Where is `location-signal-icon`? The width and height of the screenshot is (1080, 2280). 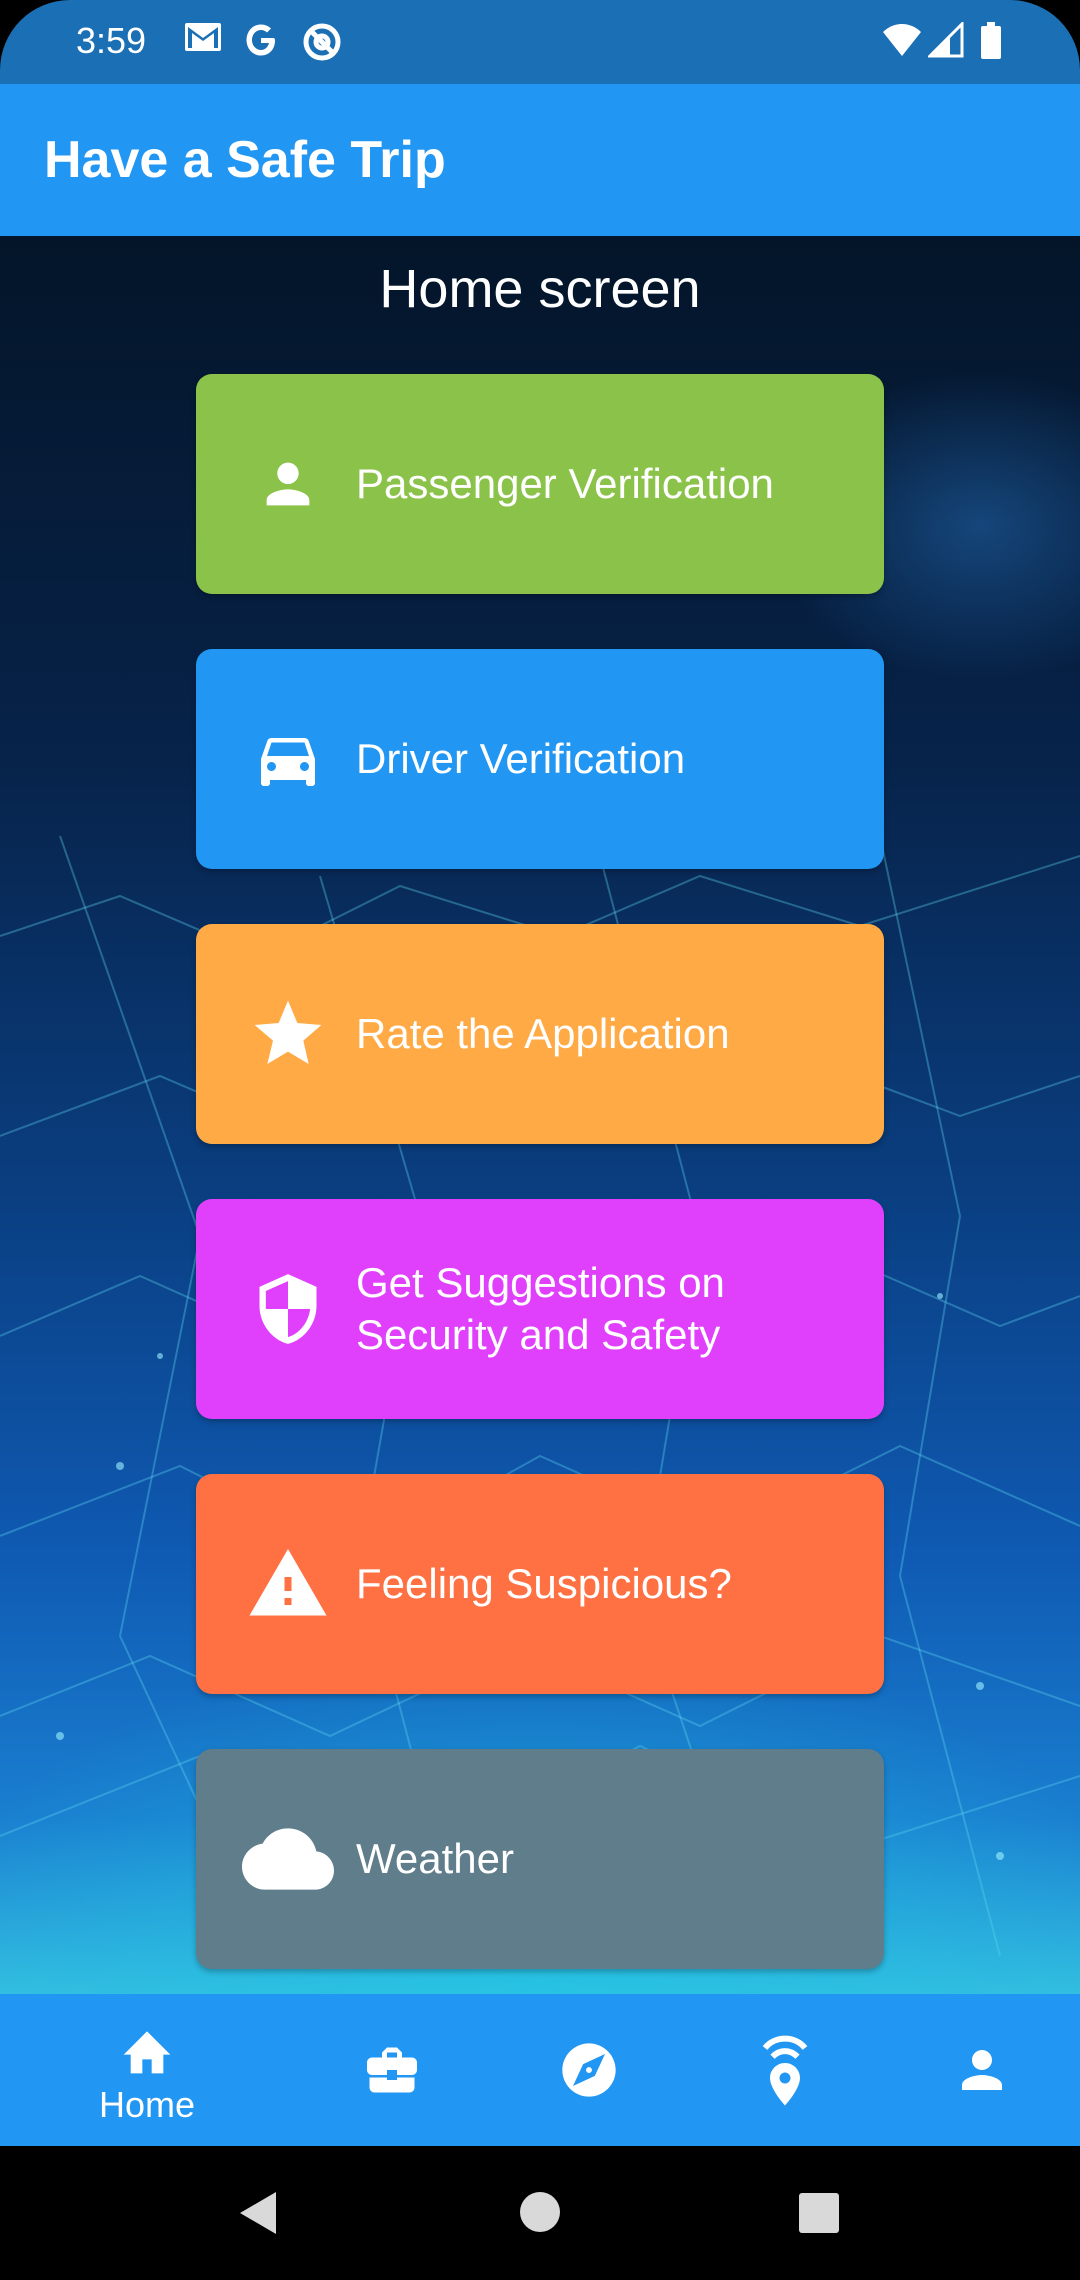 location-signal-icon is located at coordinates (785, 2070).